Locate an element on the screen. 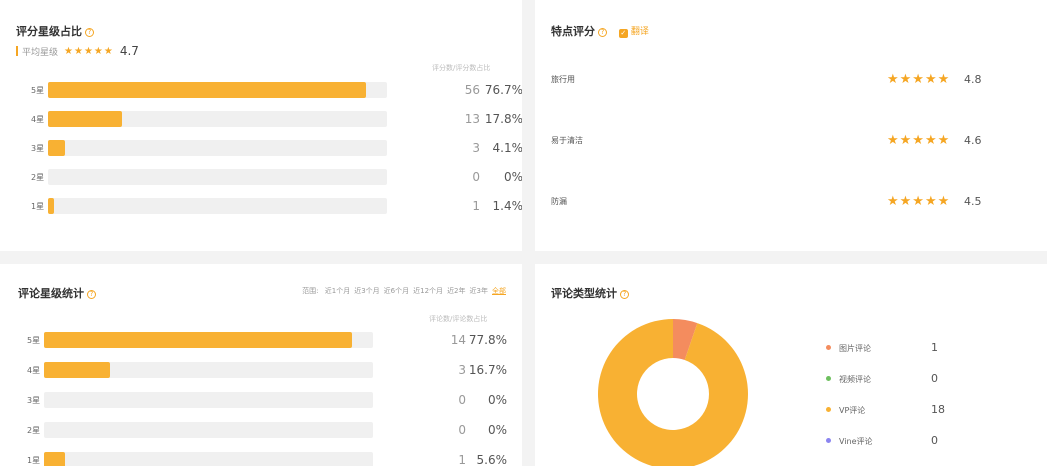 This screenshot has width=1047, height=466. translate-checkbox: ✓ 翻译 is located at coordinates (633, 31).